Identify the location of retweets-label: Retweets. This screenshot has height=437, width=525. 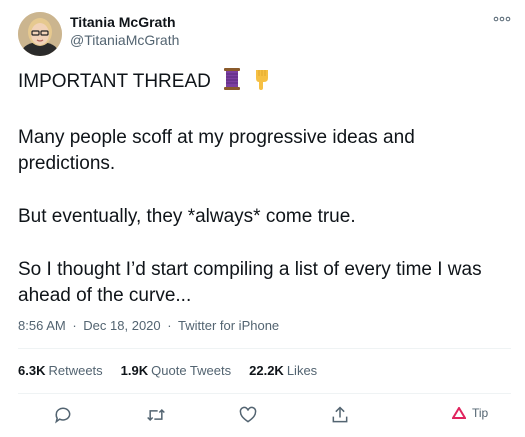
(75, 370).